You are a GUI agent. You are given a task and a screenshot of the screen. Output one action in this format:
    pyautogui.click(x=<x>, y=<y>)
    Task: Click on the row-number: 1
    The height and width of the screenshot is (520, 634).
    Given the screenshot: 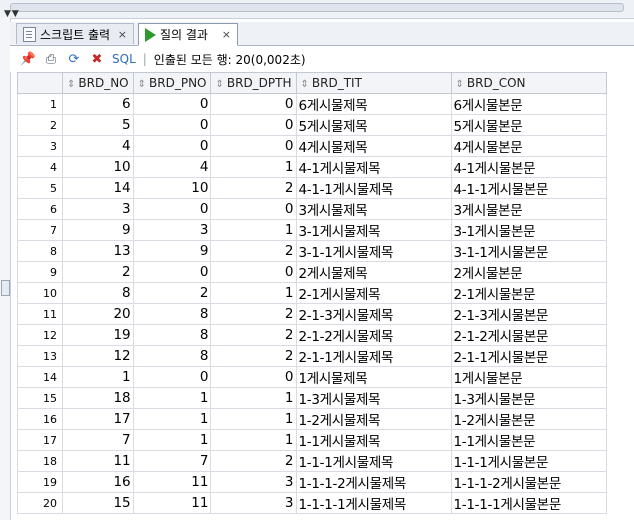 What is the action you would take?
    pyautogui.click(x=40, y=104)
    